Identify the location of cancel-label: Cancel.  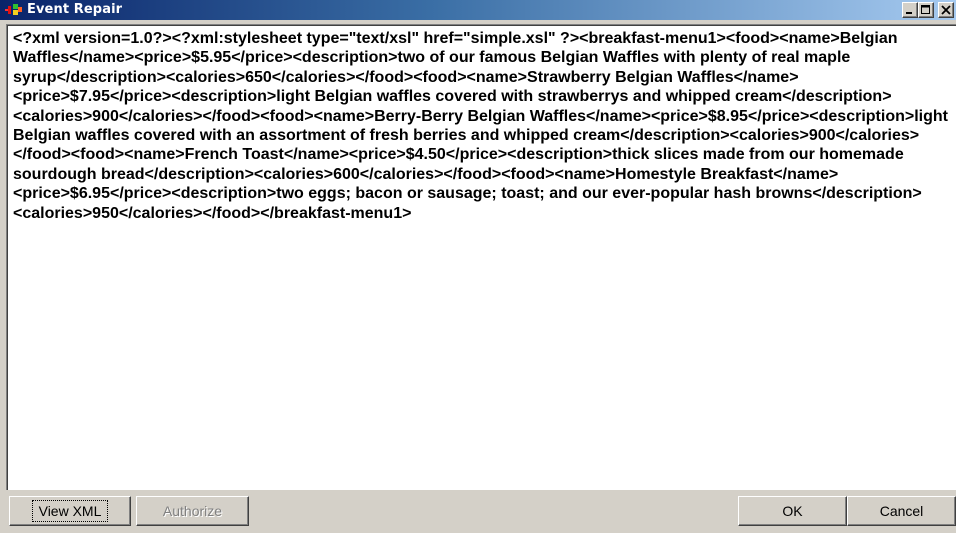
(901, 511).